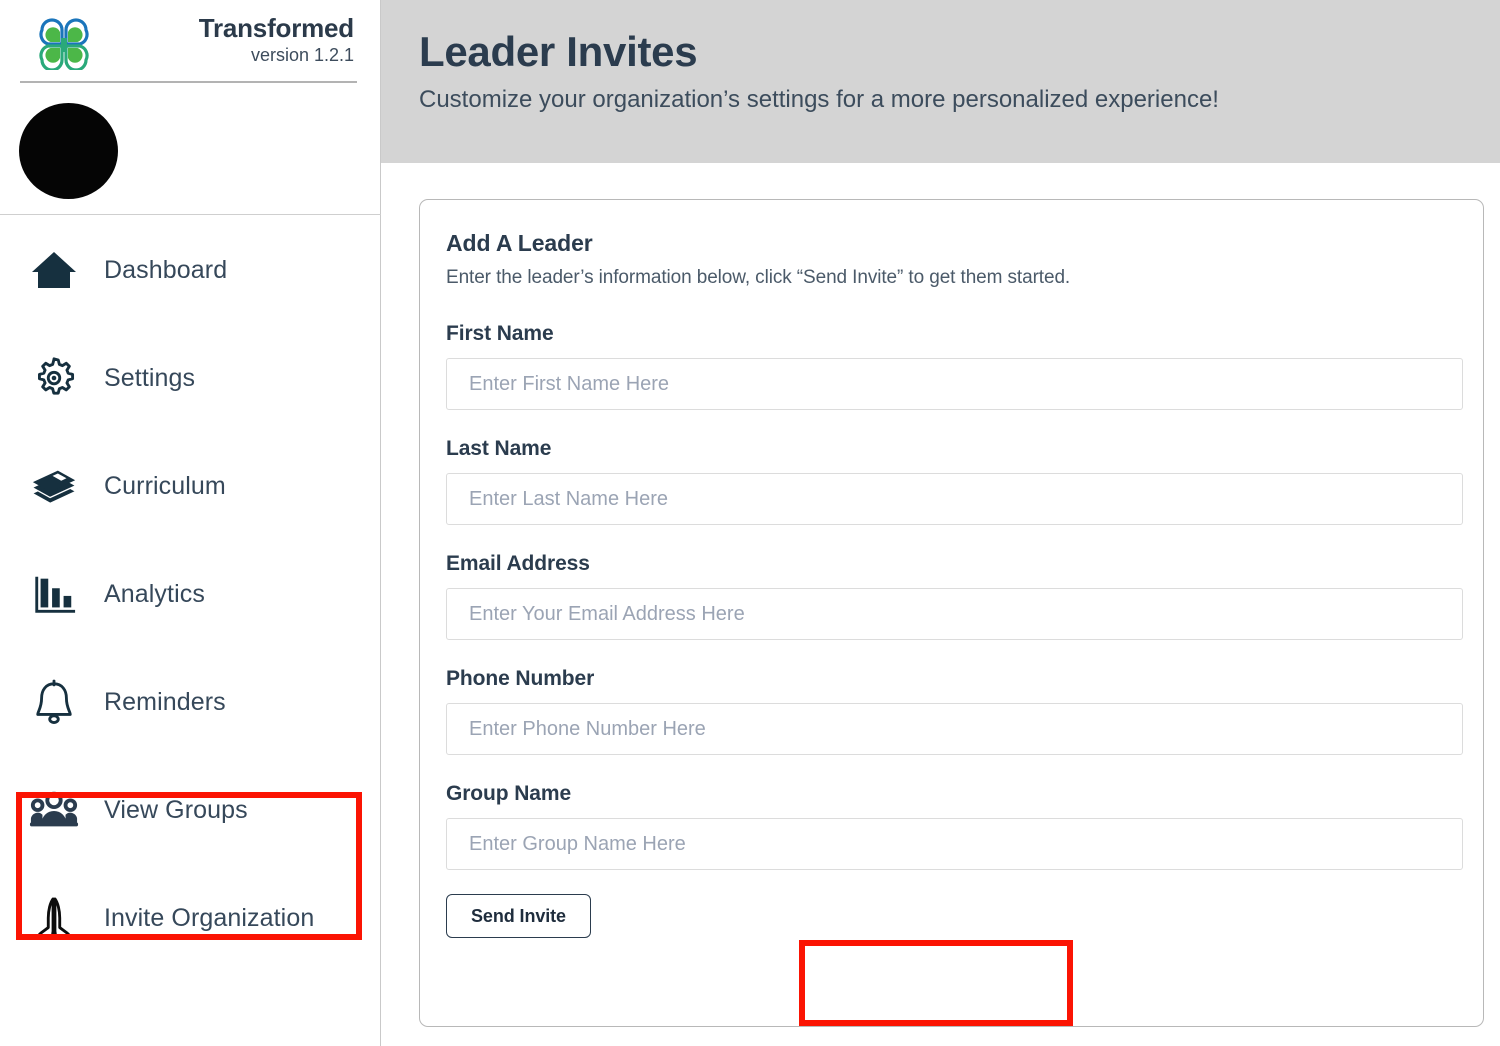 This screenshot has height=1046, width=1500. I want to click on avatar, so click(68, 151).